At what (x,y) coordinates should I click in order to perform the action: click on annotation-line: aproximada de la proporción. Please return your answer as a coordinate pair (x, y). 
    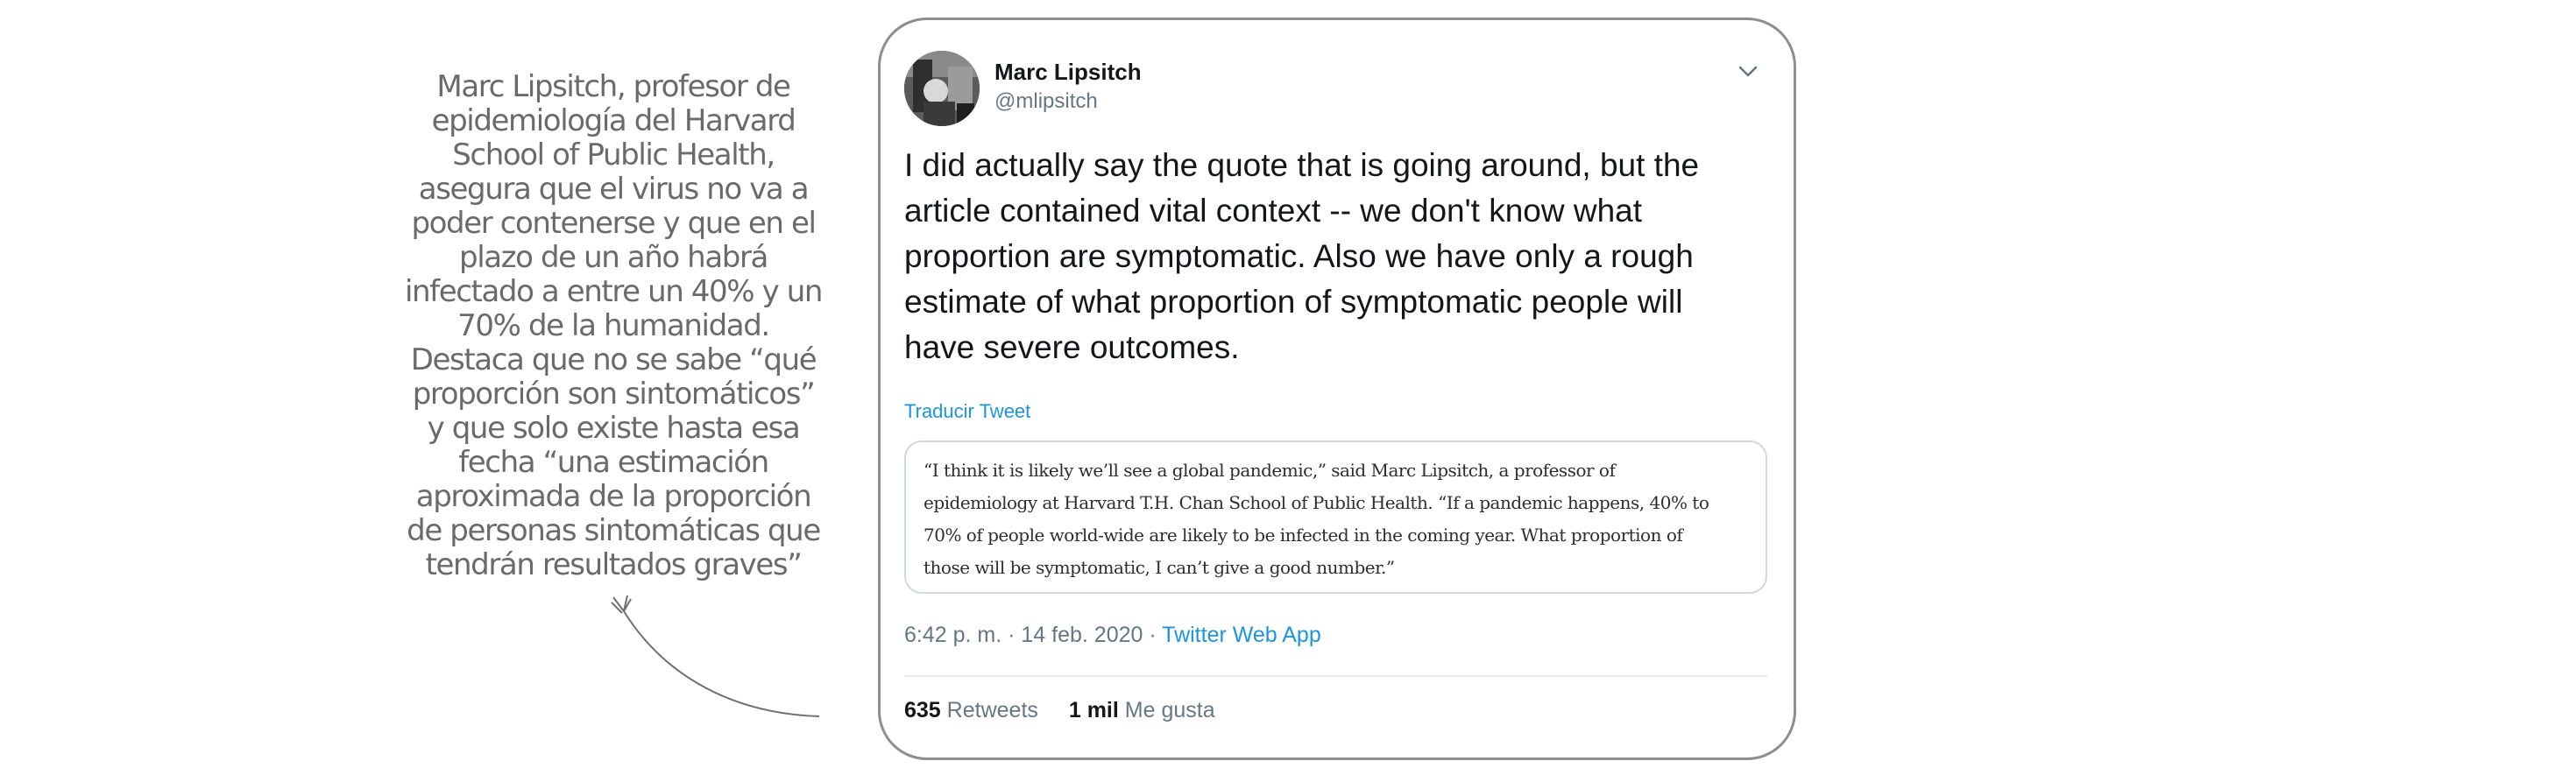
    Looking at the image, I should click on (613, 496).